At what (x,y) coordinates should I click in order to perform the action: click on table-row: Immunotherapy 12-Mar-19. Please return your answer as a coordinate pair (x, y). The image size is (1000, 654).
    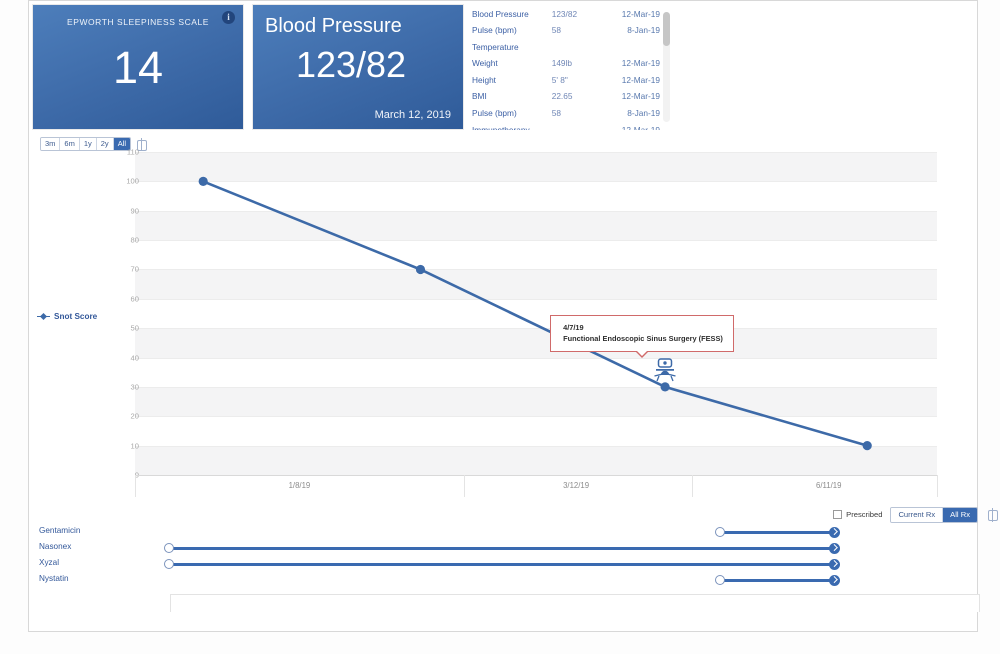
    Looking at the image, I should click on (566, 126).